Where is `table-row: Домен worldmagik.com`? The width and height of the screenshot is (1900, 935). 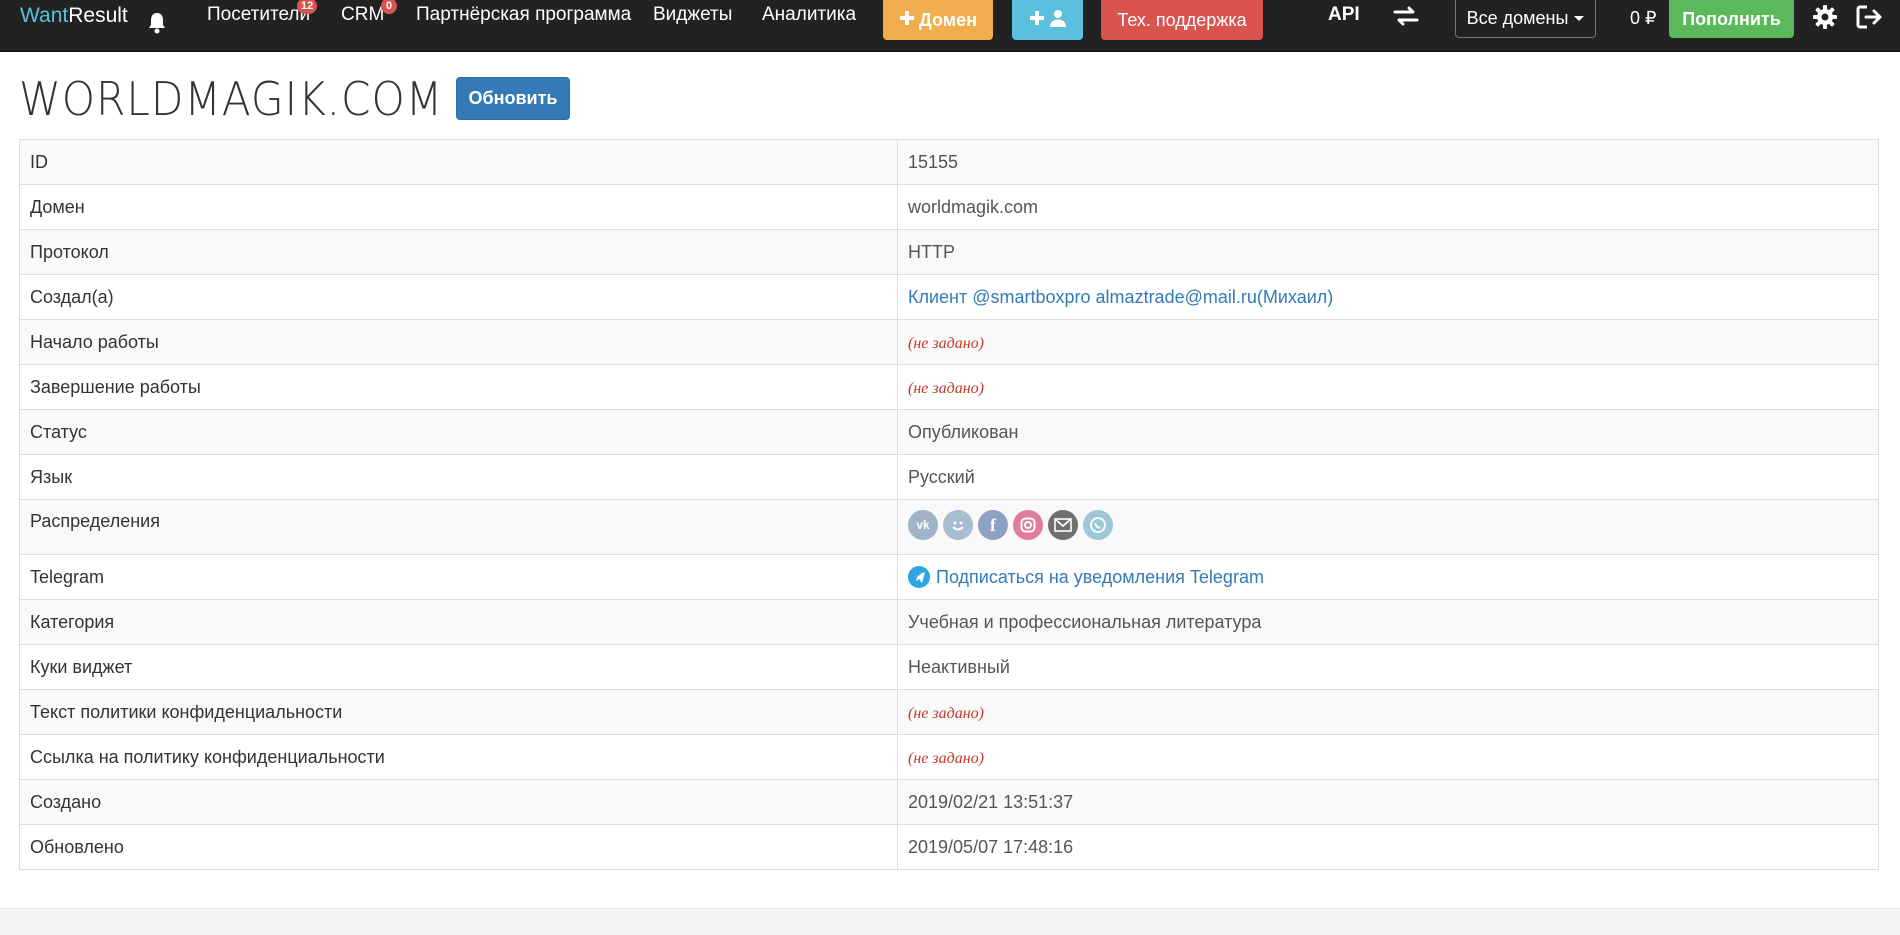
table-row: Домен worldmagik.com is located at coordinates (949, 207).